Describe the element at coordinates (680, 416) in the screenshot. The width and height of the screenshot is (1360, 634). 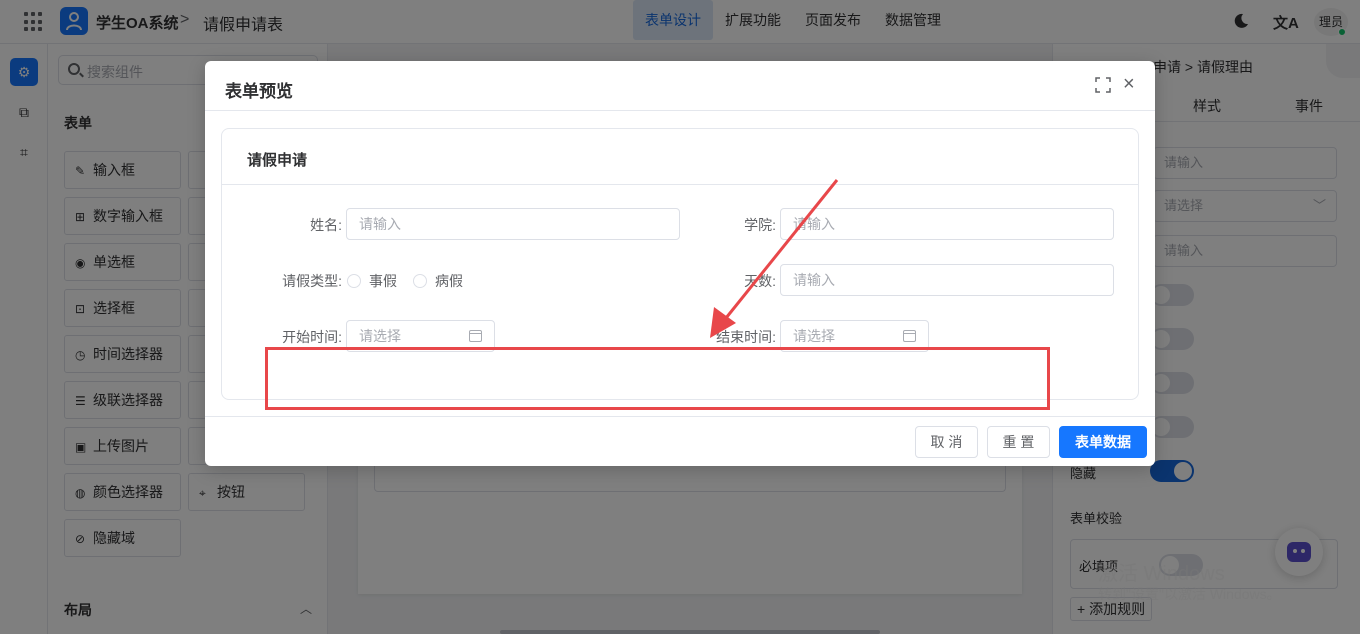
I see `dialog-footer-divider` at that location.